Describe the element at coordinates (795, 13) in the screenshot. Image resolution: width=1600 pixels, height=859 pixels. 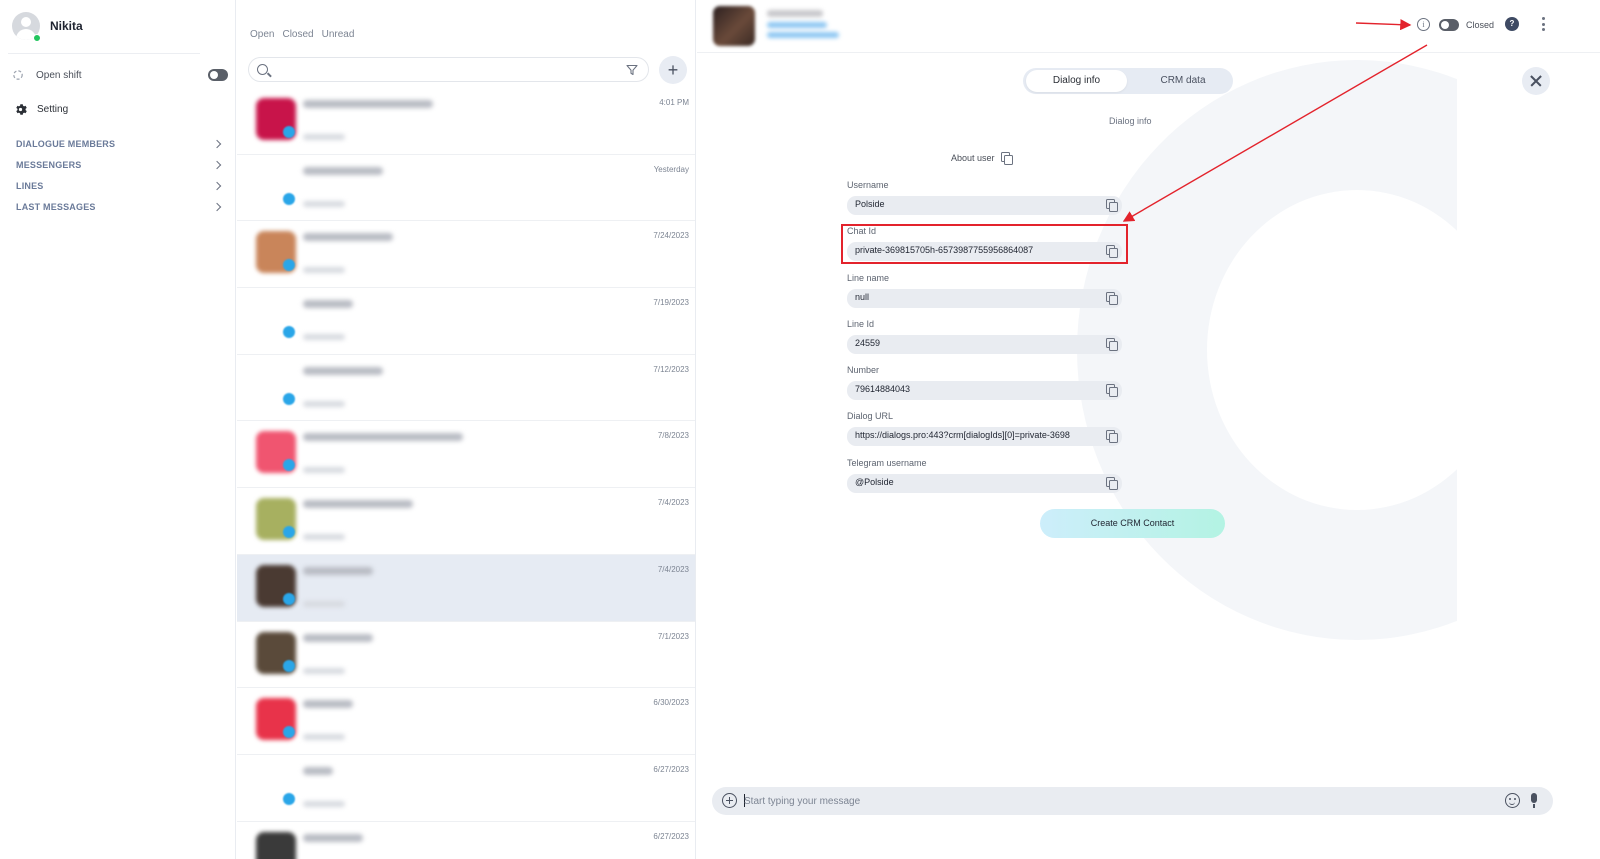
I see `contact-name-blurred` at that location.